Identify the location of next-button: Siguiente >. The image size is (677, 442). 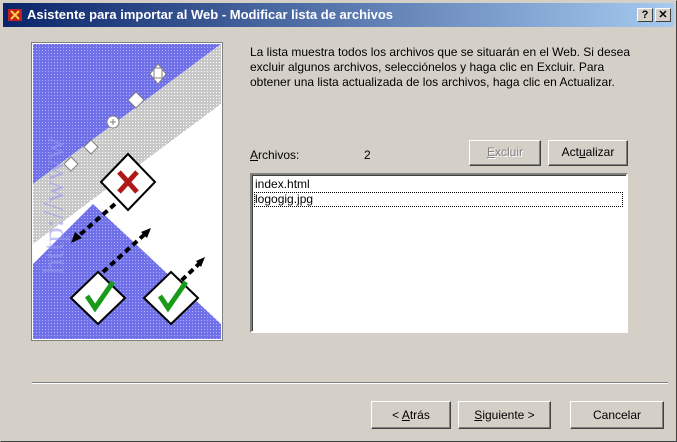
(504, 415).